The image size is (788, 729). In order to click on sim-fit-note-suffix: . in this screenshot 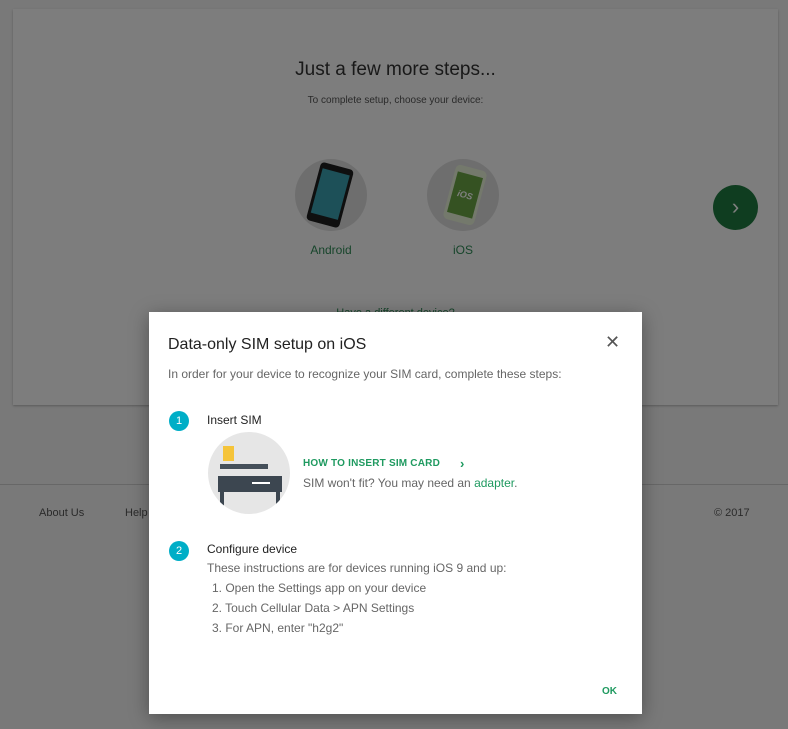, I will do `click(516, 483)`.